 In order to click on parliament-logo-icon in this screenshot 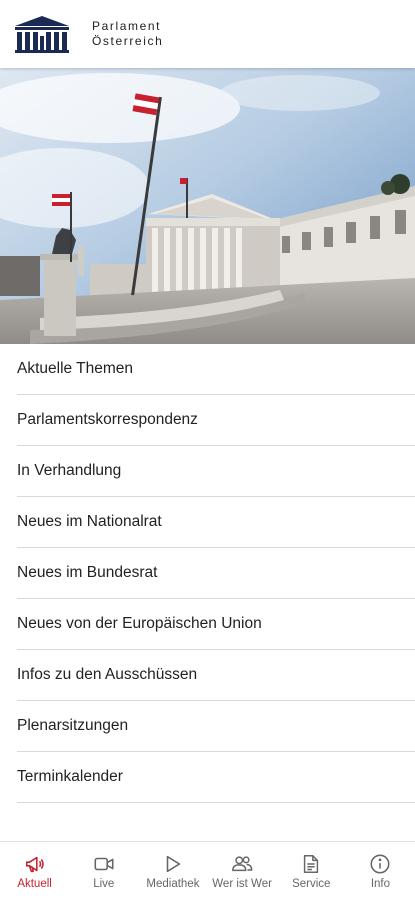, I will do `click(42, 34)`.